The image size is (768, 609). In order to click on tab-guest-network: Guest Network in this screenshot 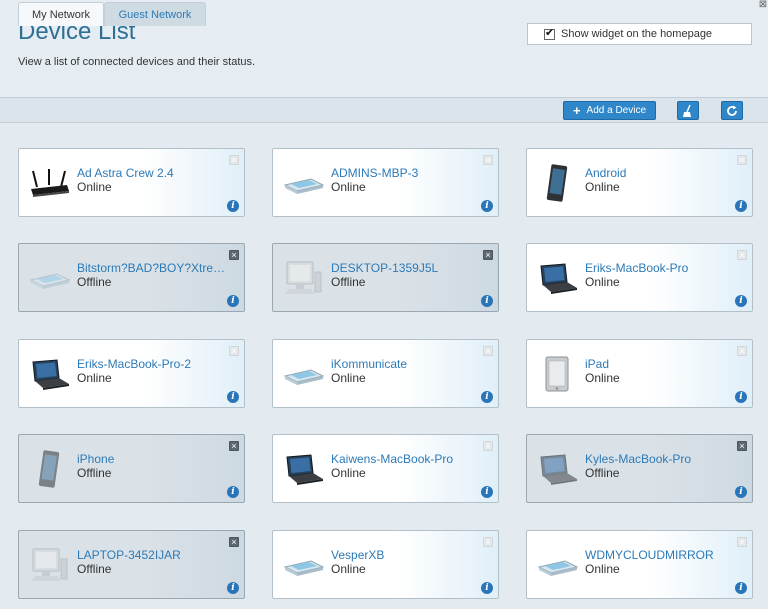, I will do `click(155, 14)`.